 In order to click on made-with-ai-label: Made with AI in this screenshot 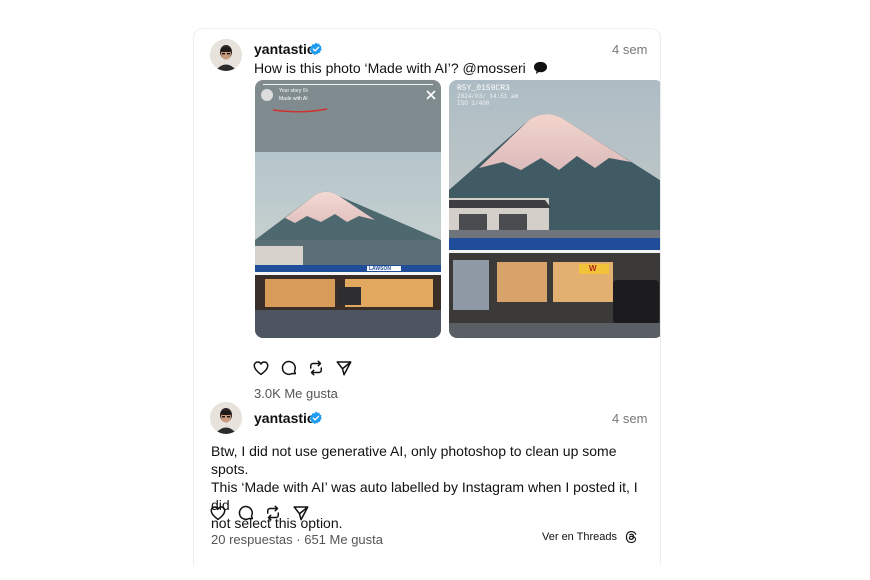, I will do `click(293, 99)`.